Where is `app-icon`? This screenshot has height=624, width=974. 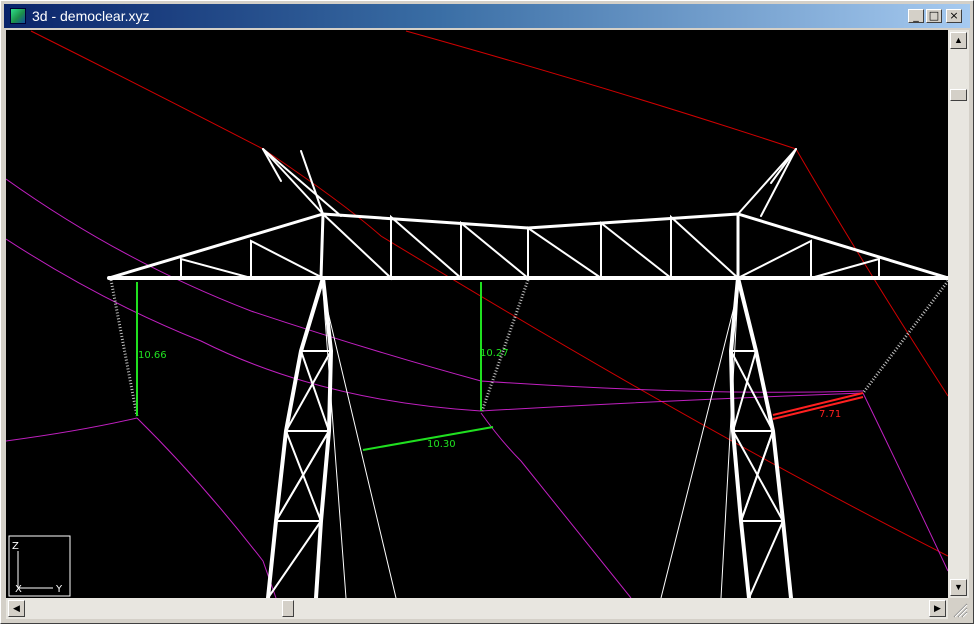
app-icon is located at coordinates (18, 16).